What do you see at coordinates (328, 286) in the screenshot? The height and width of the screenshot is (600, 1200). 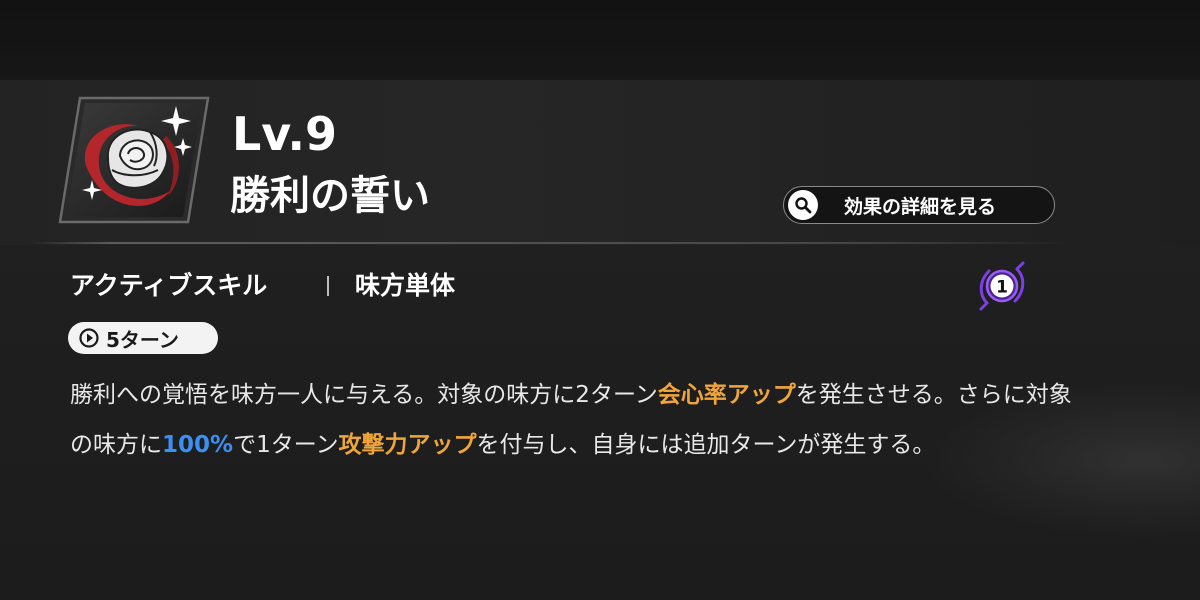 I see `type-separator` at bounding box center [328, 286].